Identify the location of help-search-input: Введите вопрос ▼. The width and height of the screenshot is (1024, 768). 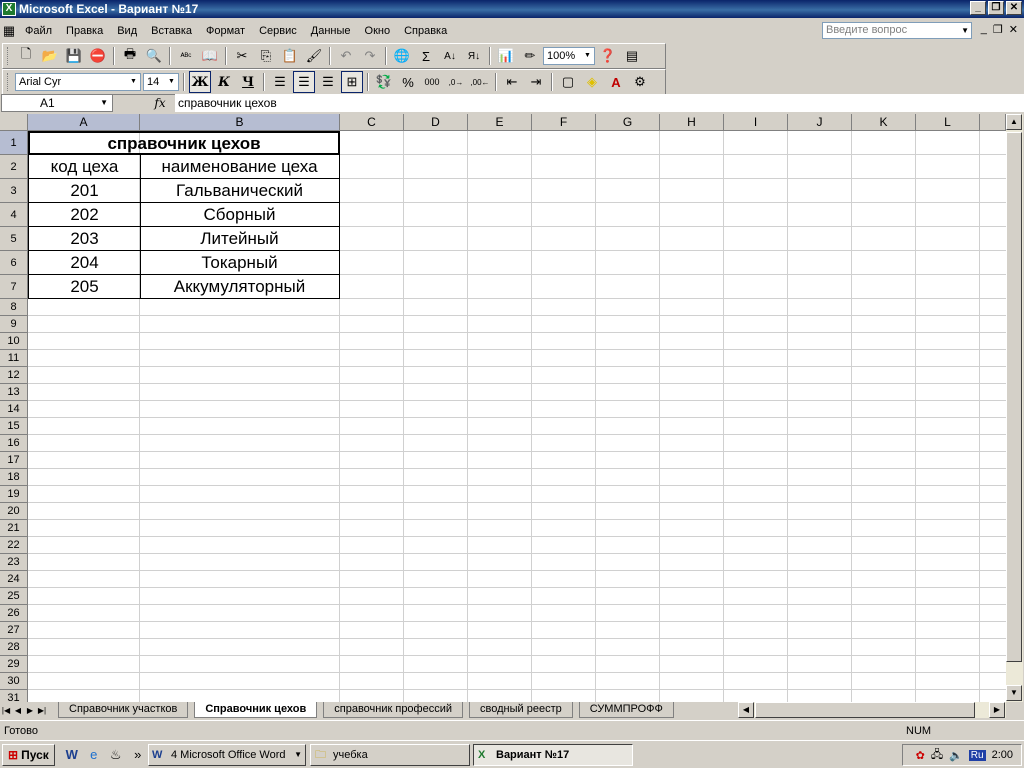
(897, 30).